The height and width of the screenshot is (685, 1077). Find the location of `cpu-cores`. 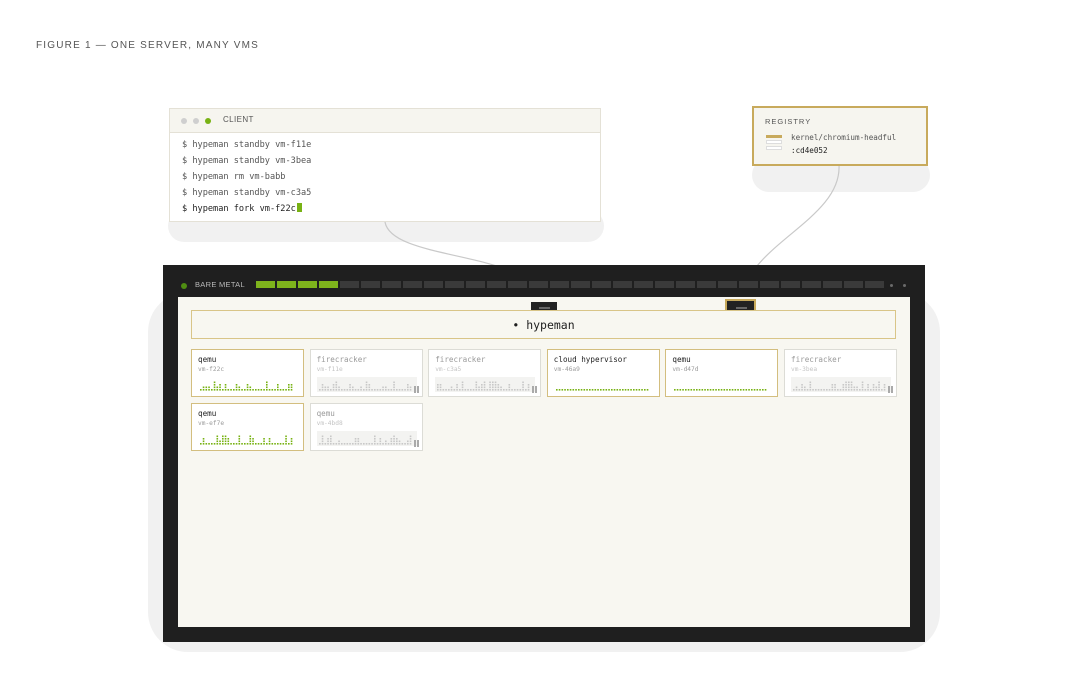

cpu-cores is located at coordinates (570, 284).